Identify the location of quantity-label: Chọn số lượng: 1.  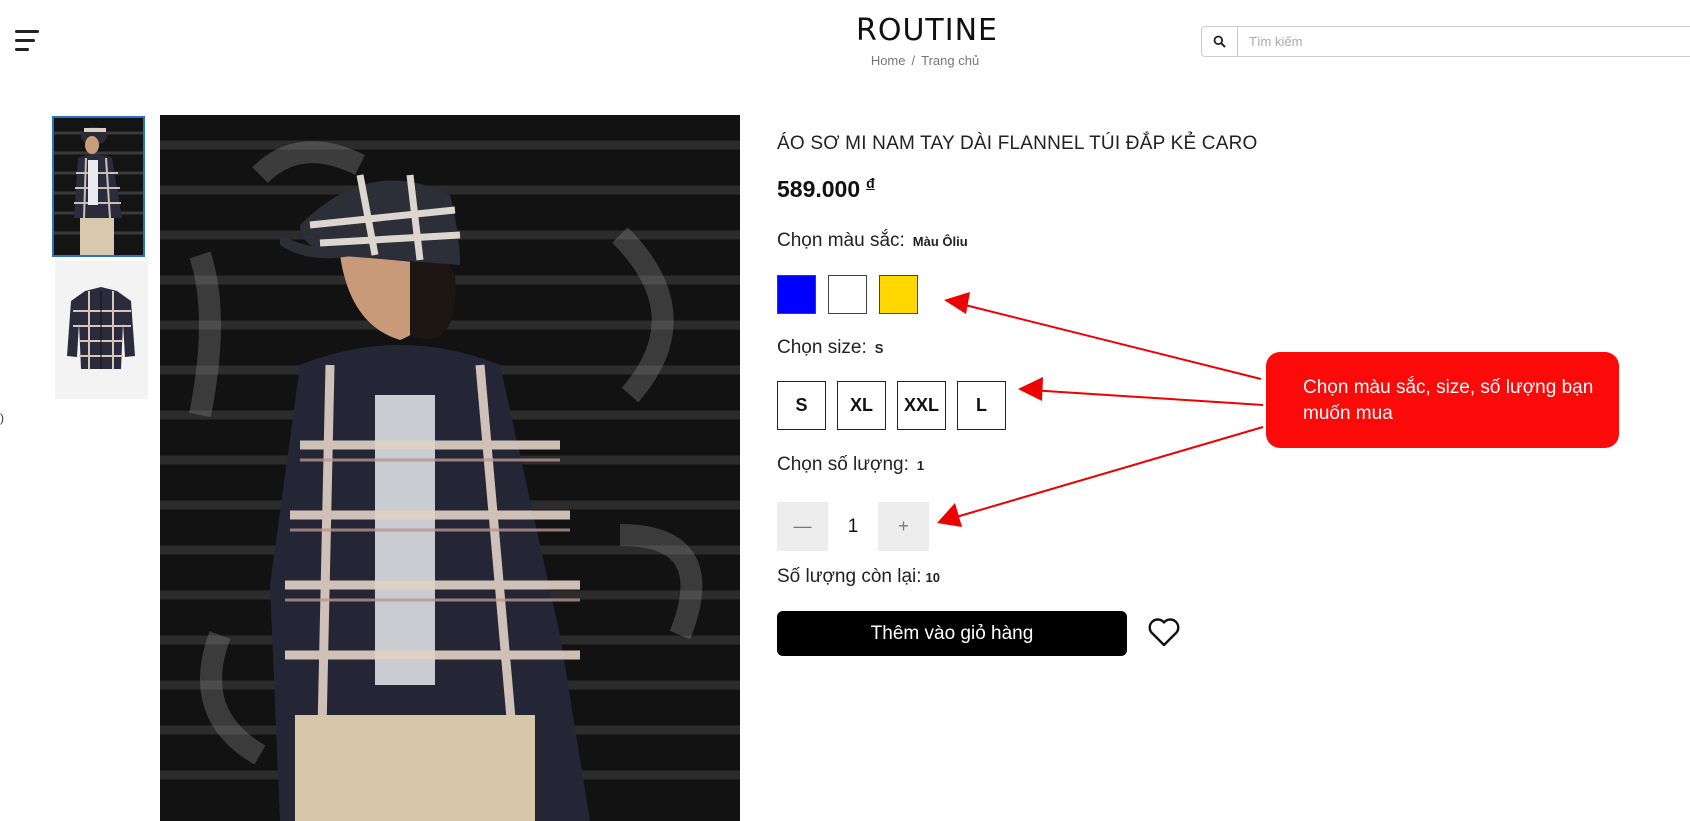
(850, 465).